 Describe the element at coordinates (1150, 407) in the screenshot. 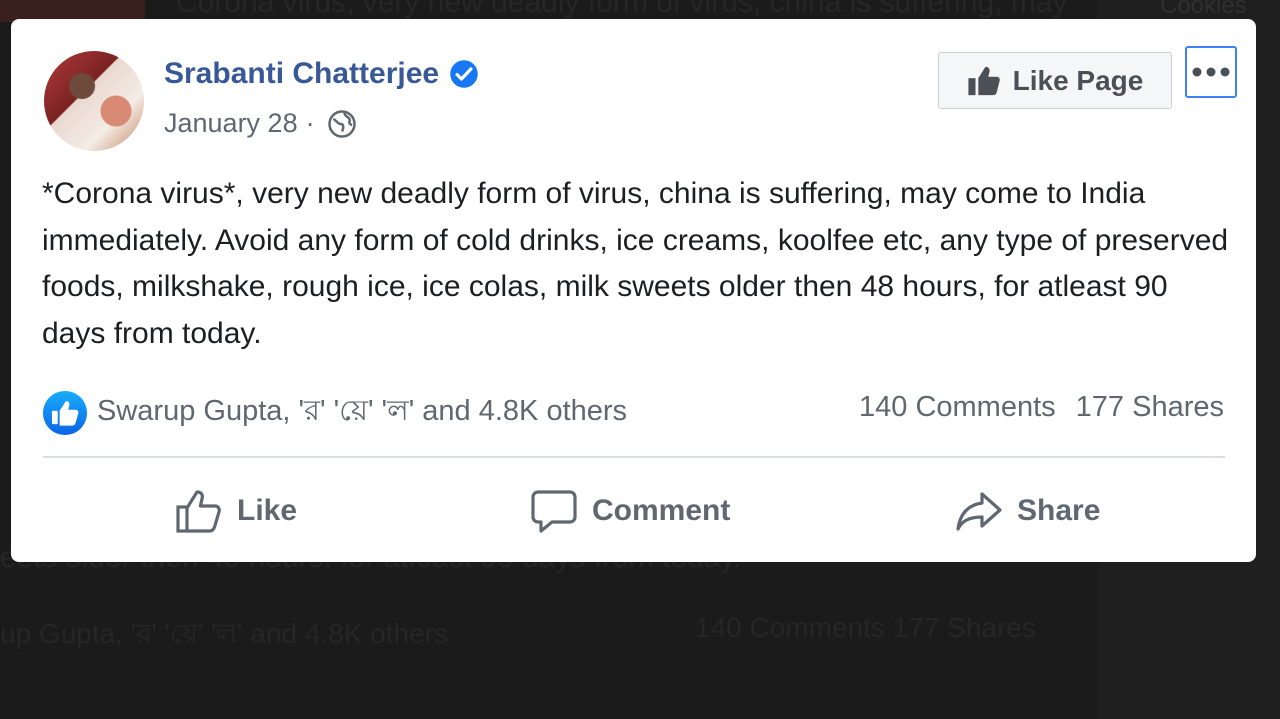

I see `shares-count: 177 Shares` at that location.